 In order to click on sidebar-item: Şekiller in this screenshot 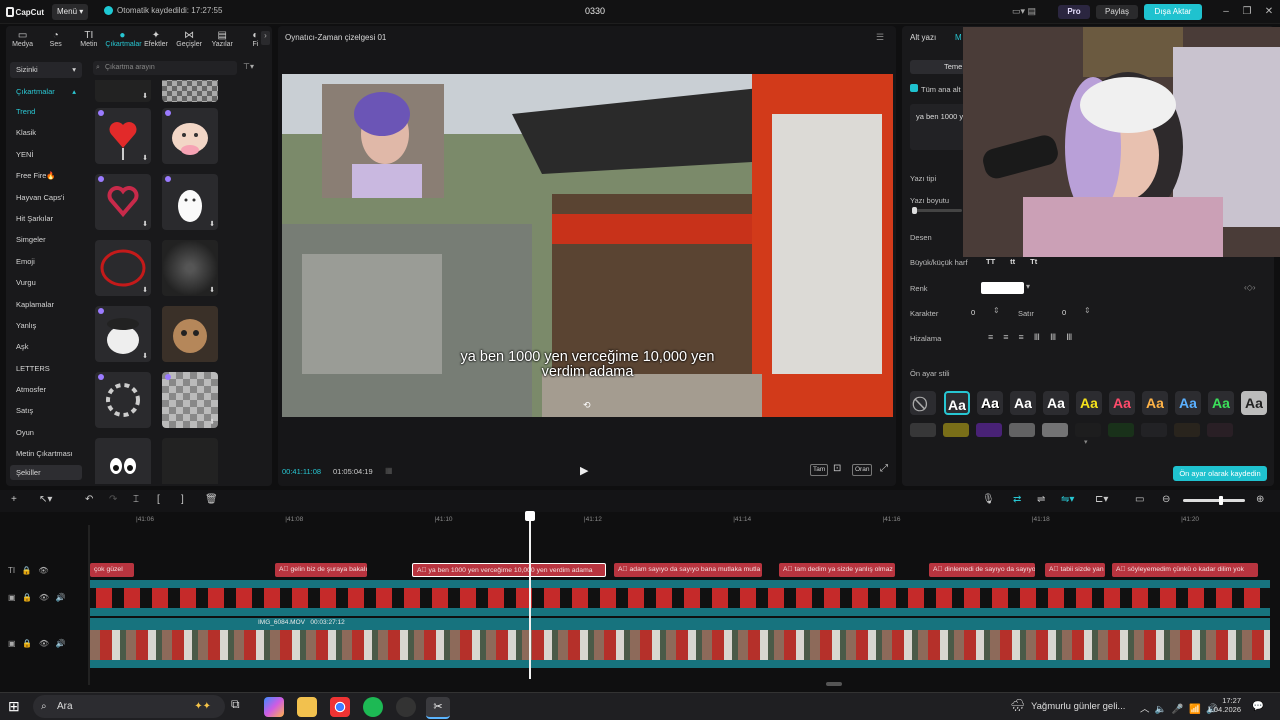, I will do `click(46, 472)`.